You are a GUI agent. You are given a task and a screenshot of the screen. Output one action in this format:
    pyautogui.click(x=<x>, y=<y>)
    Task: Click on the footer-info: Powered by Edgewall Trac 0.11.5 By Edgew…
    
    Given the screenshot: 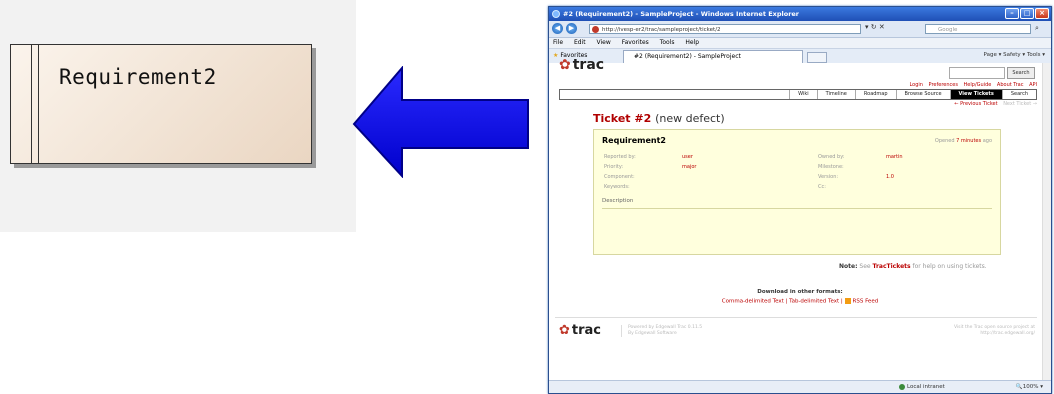 What is the action you would take?
    pyautogui.click(x=661, y=331)
    